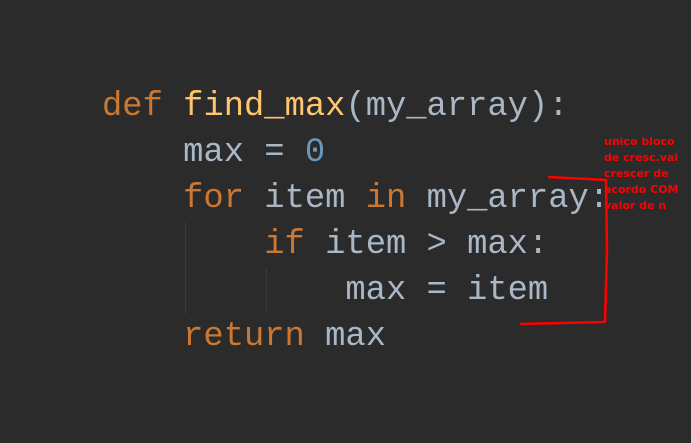 The image size is (691, 443). Describe the element at coordinates (636, 173) in the screenshot. I see `note-line: crescer de` at that location.